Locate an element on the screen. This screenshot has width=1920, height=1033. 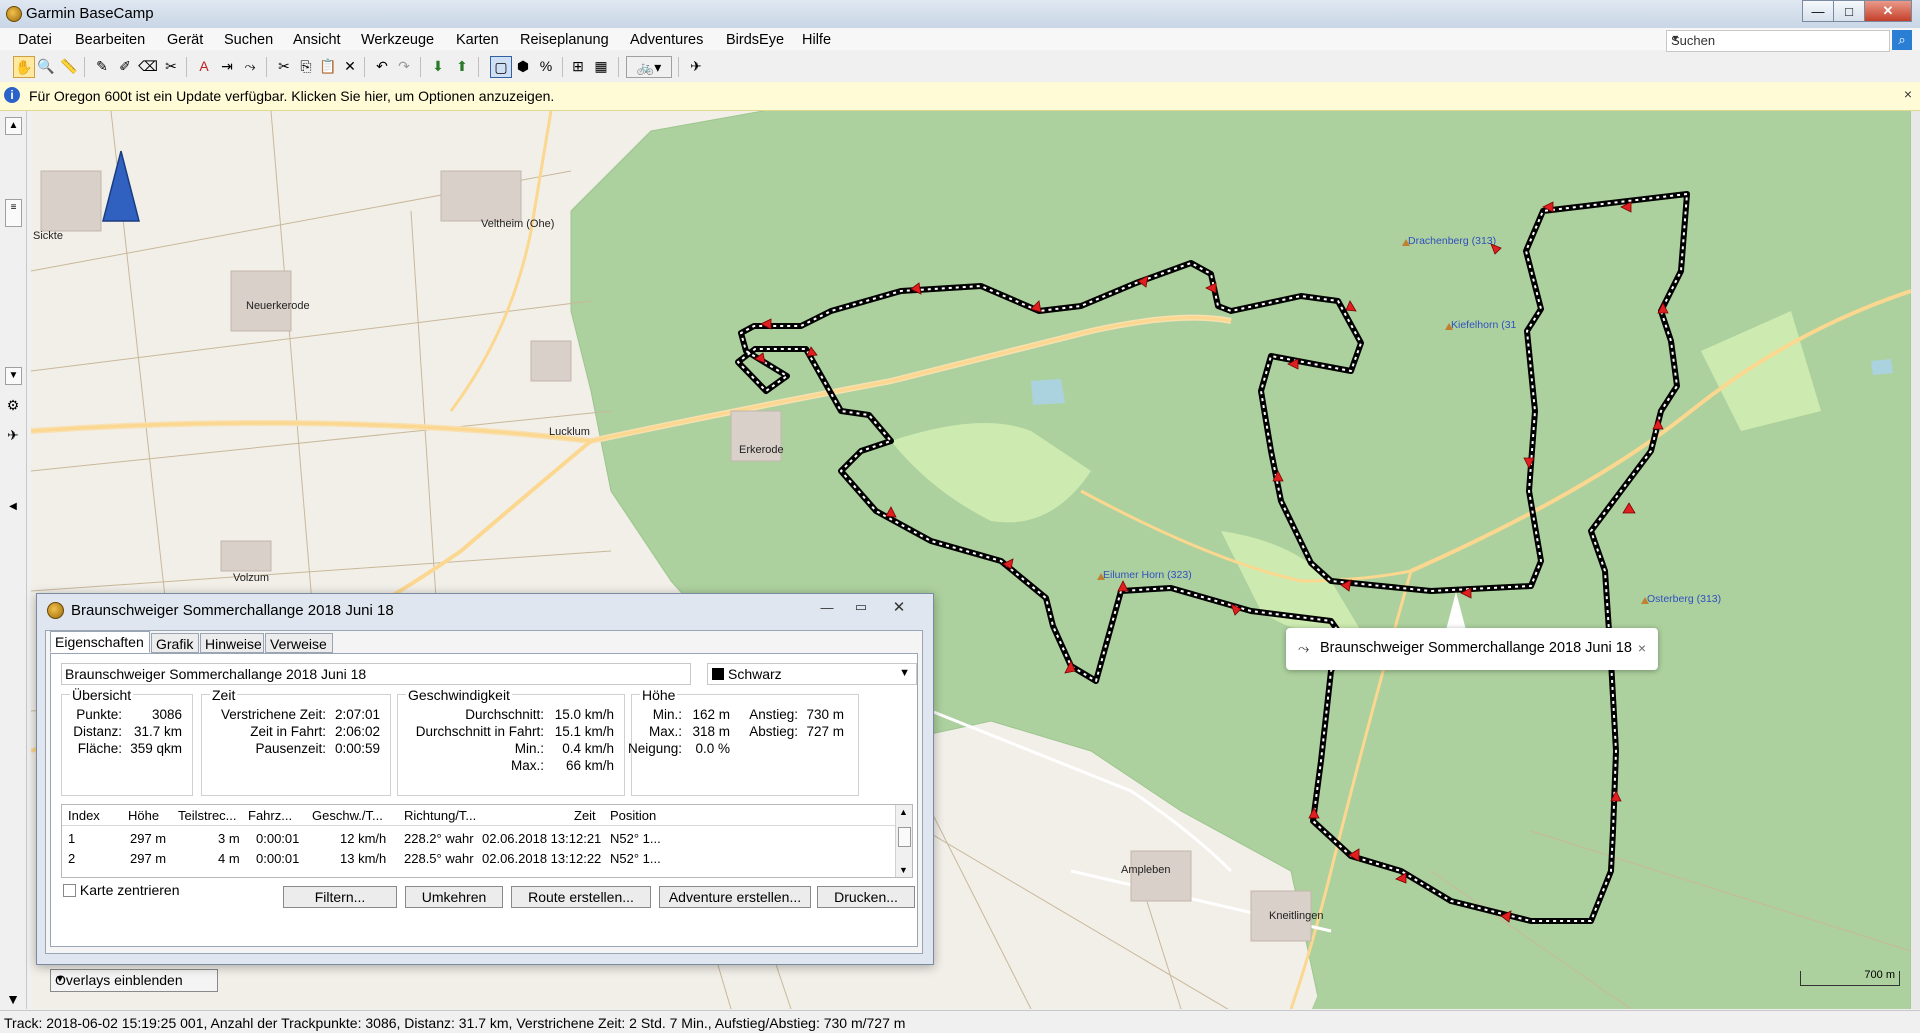
close-button: ✕ is located at coordinates (1888, 11).